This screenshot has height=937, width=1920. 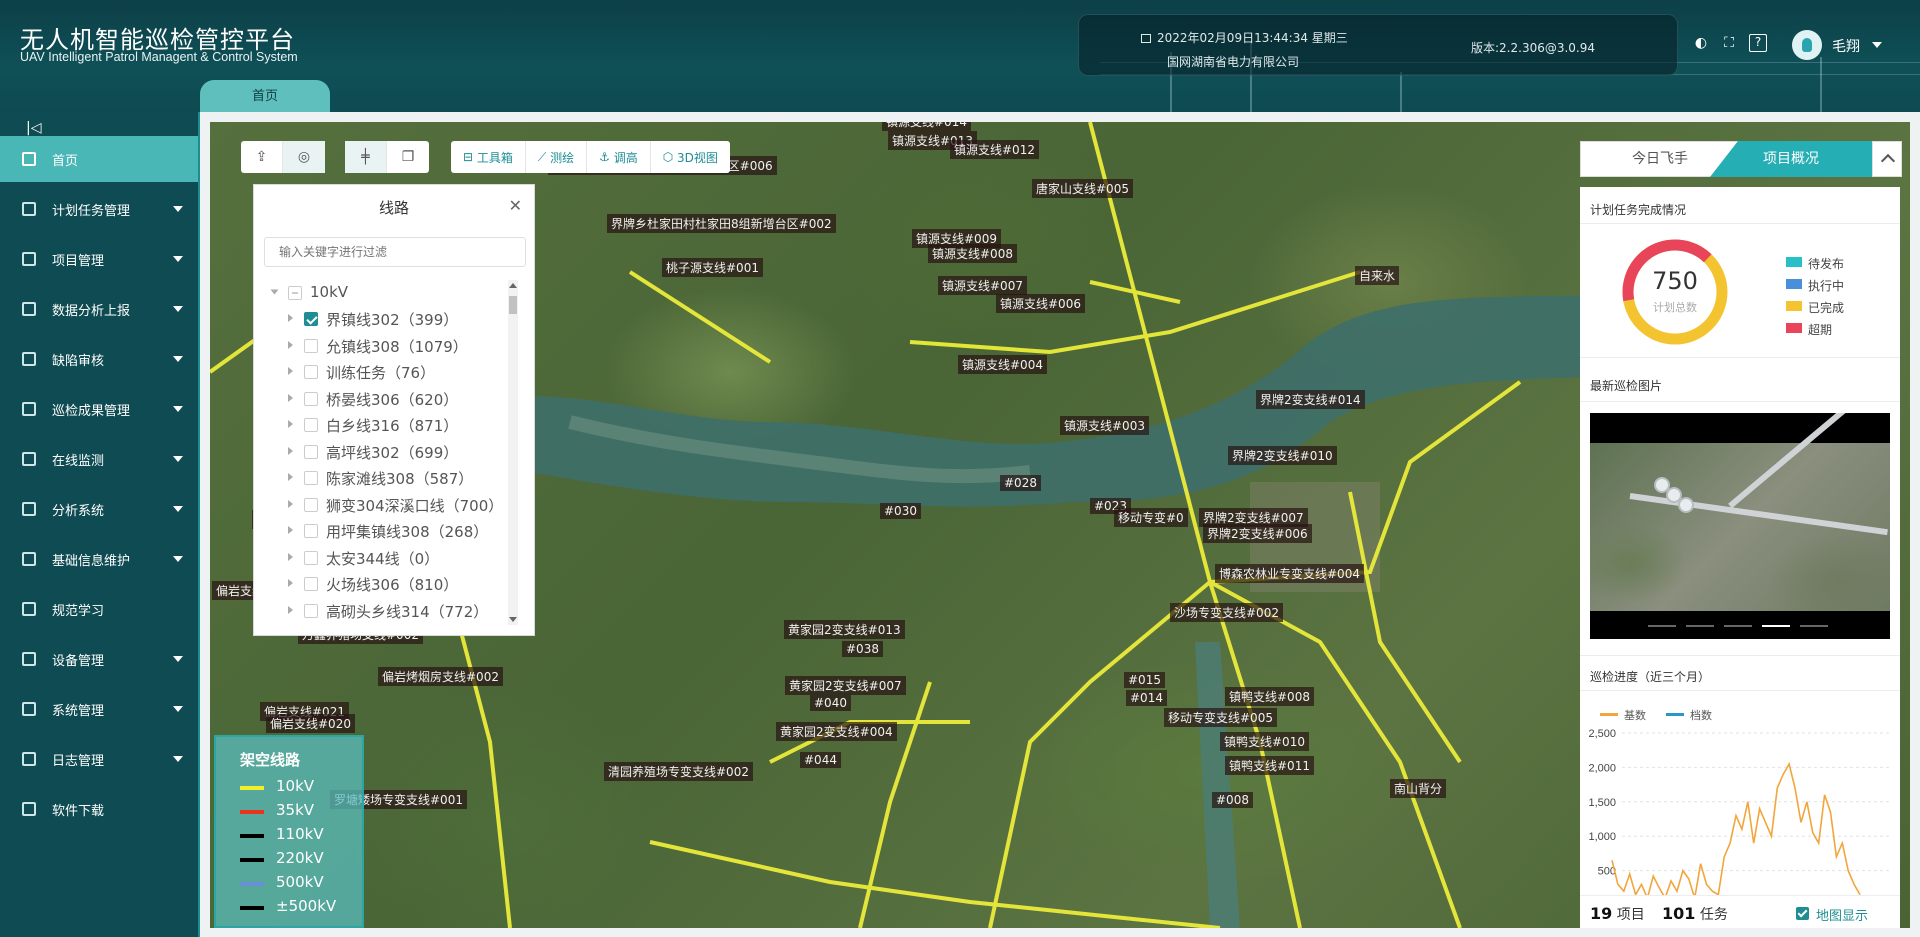 I want to click on map-line-label: #014, so click(x=1146, y=698).